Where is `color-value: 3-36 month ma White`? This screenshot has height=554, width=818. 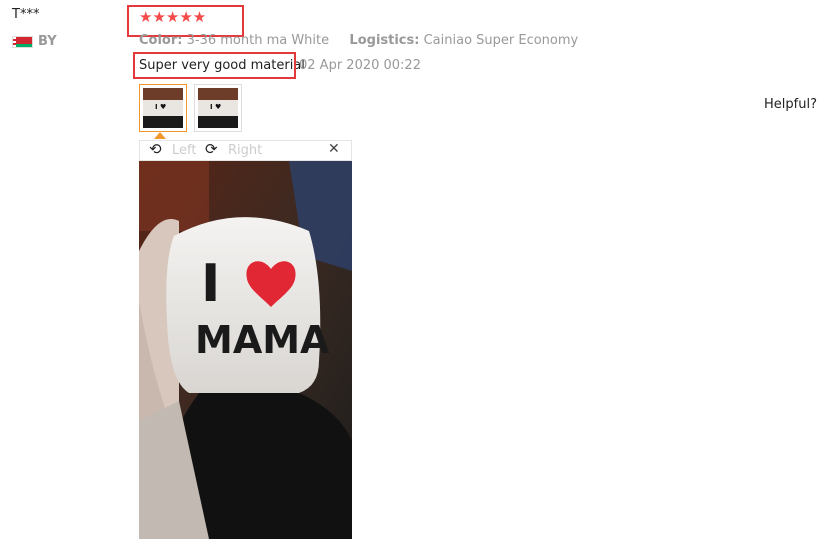
color-value: 3-36 month ma White is located at coordinates (258, 40).